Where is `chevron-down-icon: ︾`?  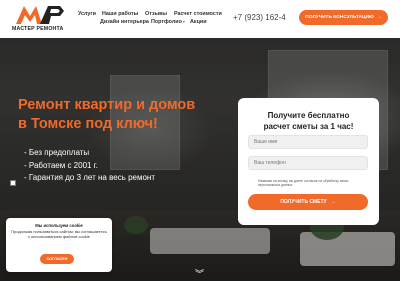 chevron-down-icon: ︾ is located at coordinates (199, 274).